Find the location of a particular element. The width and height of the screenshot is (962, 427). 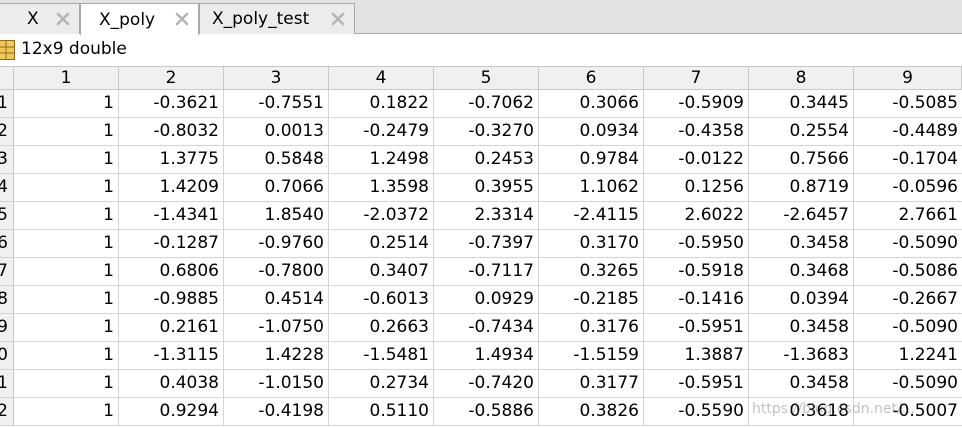

table-cell: 0.4514 is located at coordinates (276, 299).